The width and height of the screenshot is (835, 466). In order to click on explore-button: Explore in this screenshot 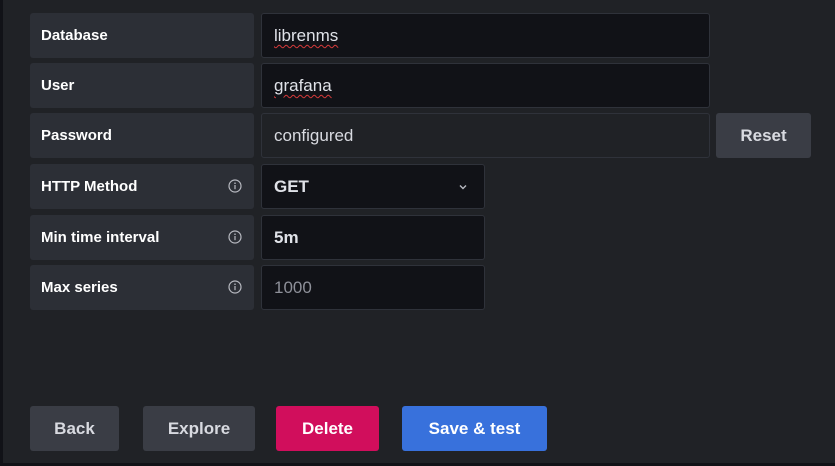, I will do `click(199, 428)`.